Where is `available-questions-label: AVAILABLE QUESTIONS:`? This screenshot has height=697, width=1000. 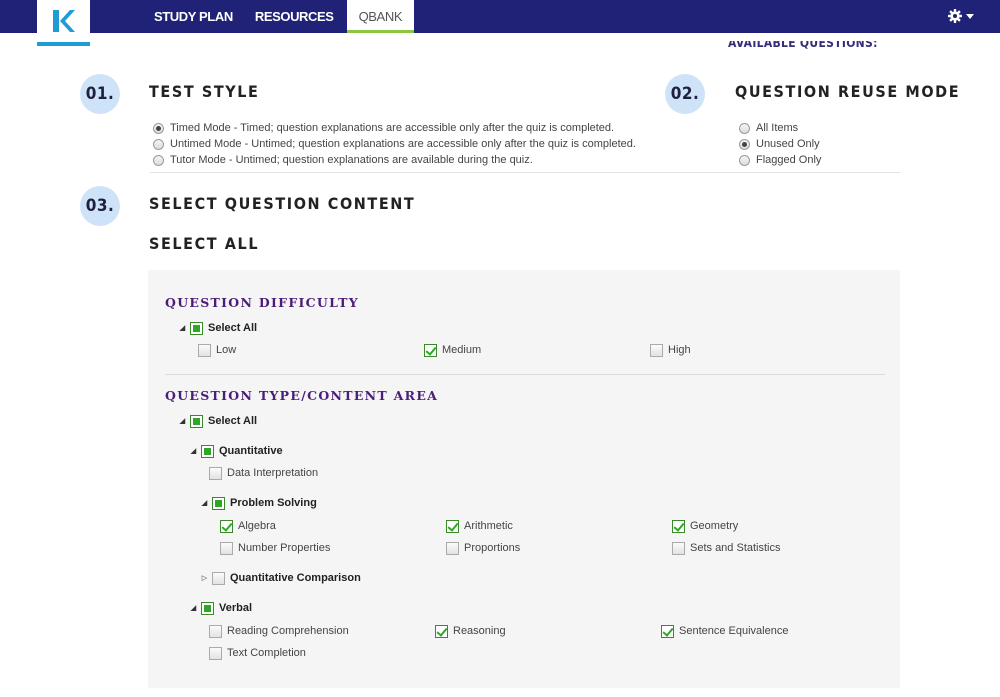
available-questions-label: AVAILABLE QUESTIONS: is located at coordinates (803, 47).